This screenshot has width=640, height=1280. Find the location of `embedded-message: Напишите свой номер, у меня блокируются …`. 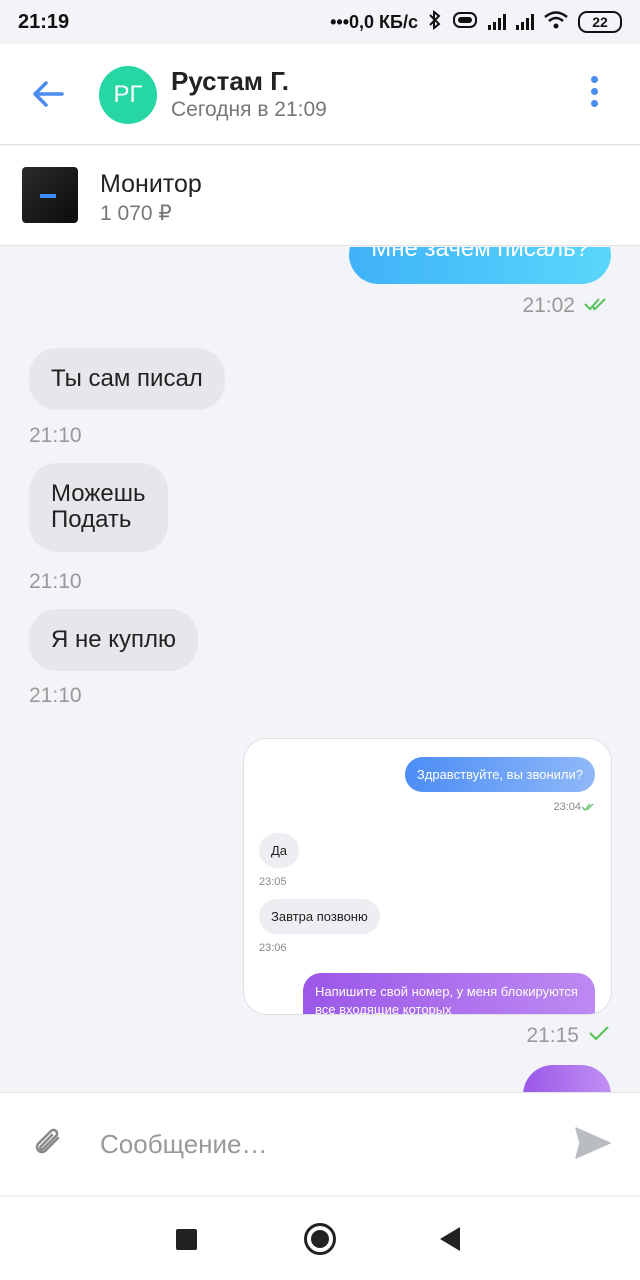

embedded-message: Напишите свой номер, у меня блокируются … is located at coordinates (449, 993).